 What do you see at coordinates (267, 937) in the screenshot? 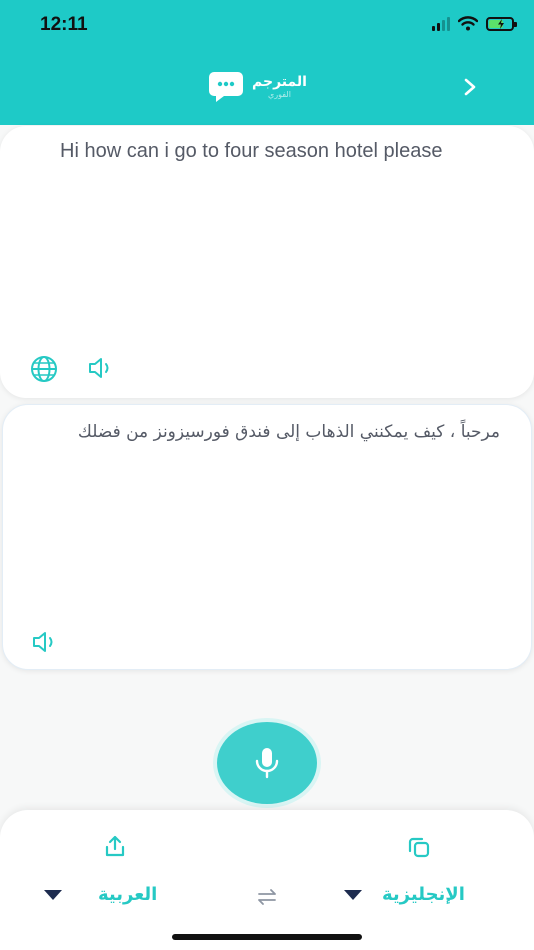
I see `home-indicator` at bounding box center [267, 937].